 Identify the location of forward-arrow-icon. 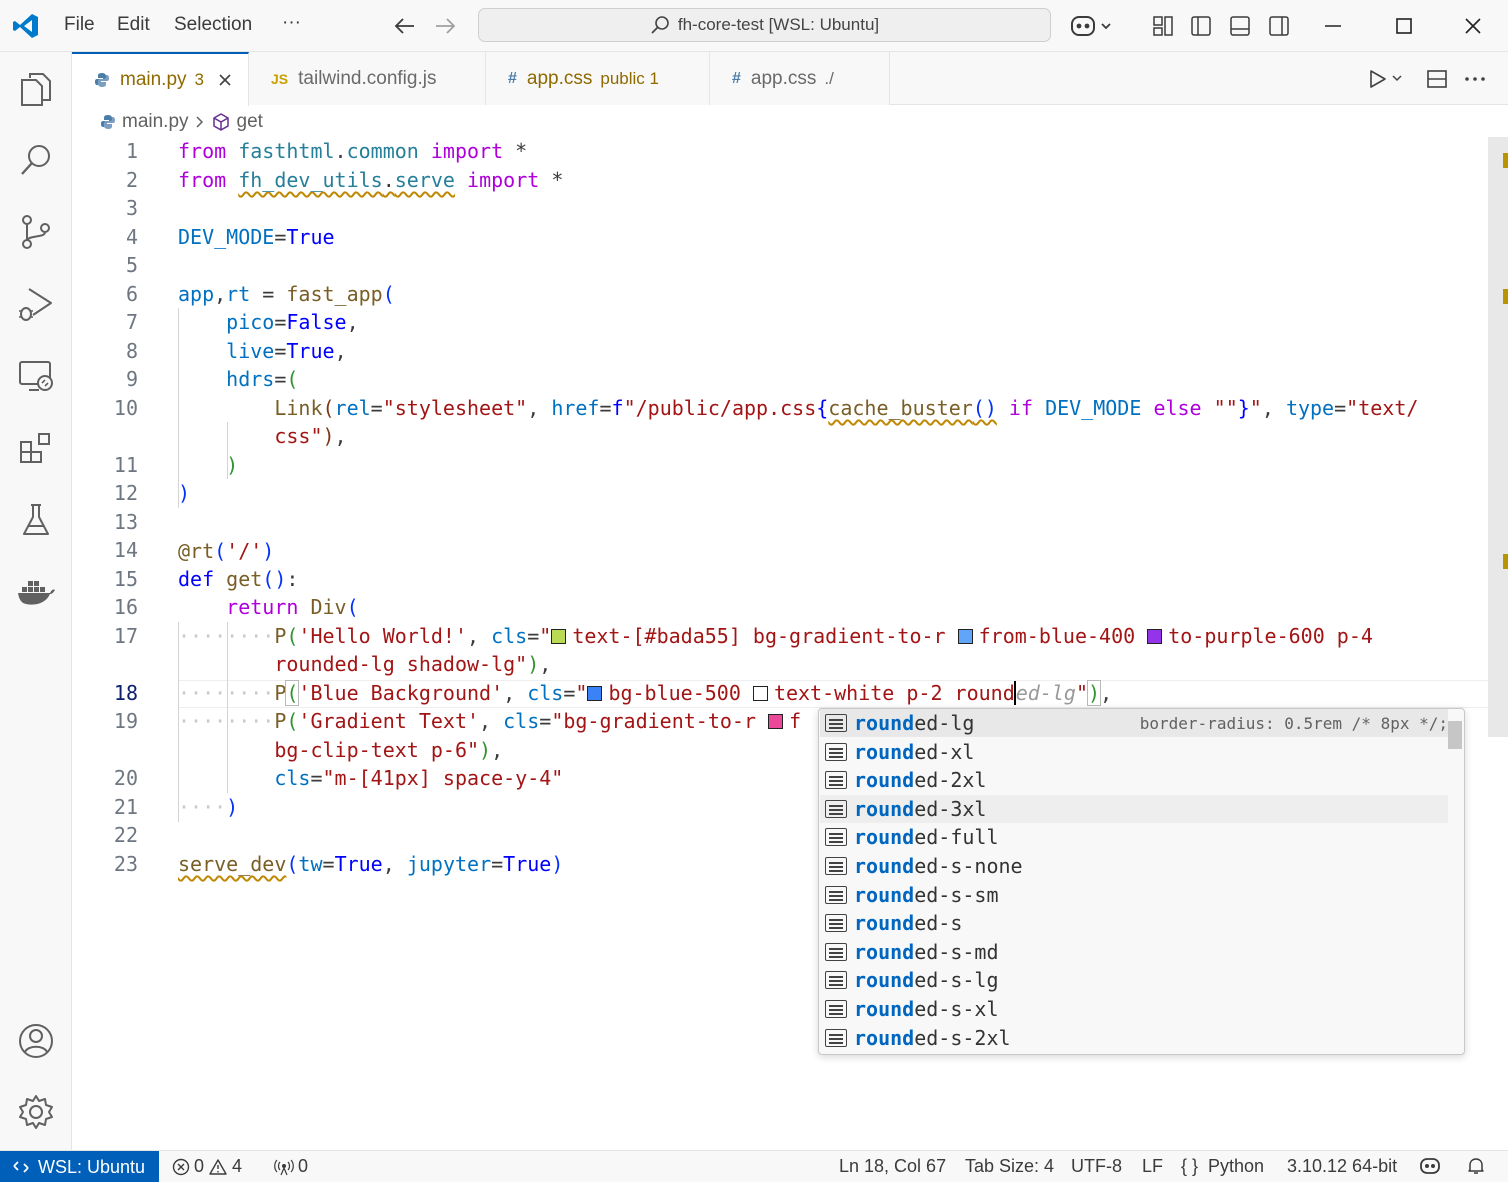
(445, 26).